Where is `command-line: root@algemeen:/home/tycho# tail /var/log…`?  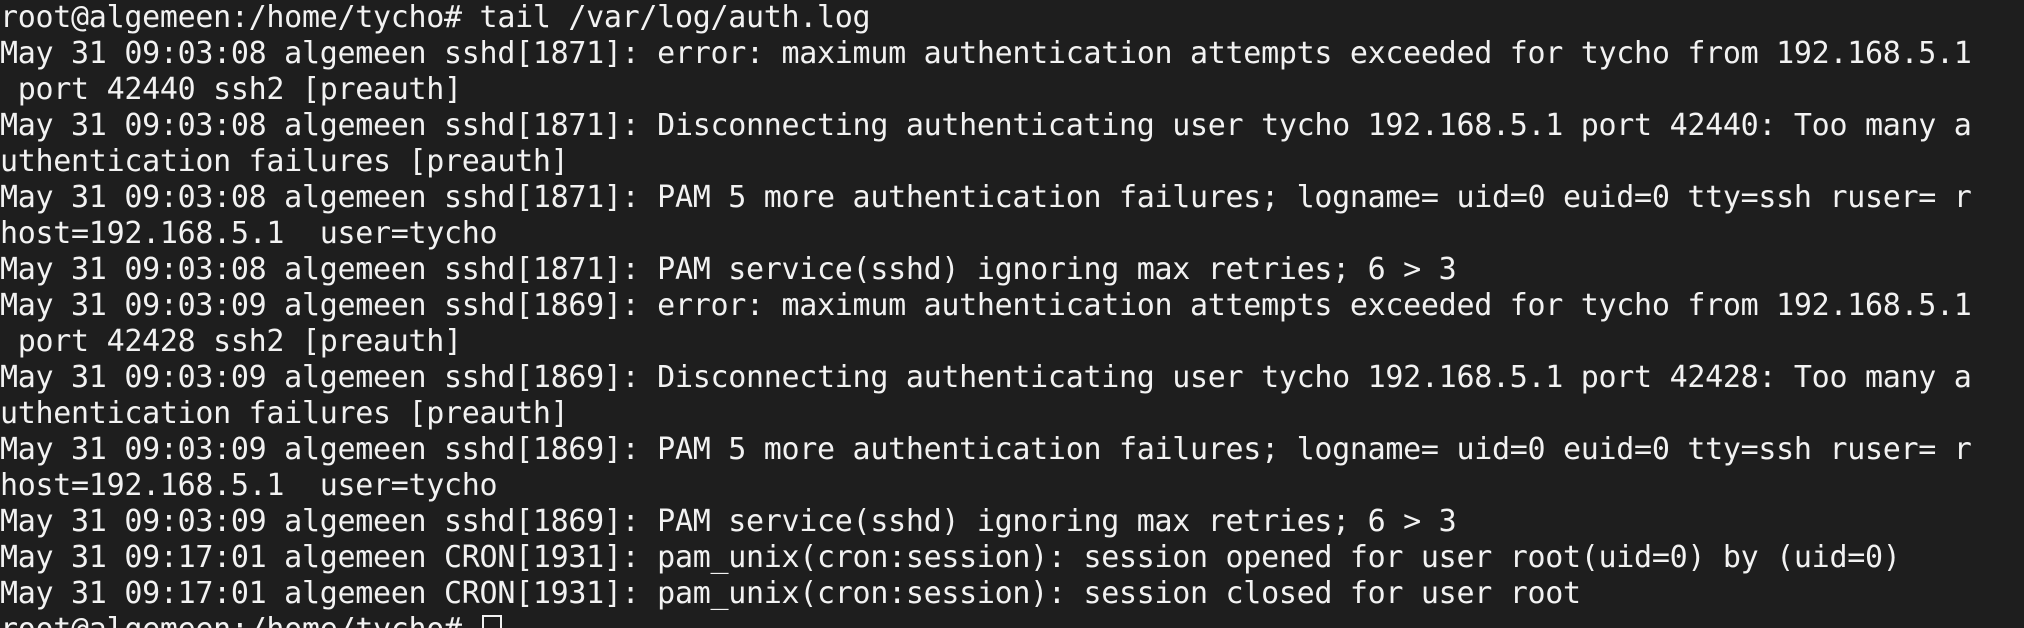
command-line: root@algemeen:/home/tycho# tail /var/log… is located at coordinates (435, 17).